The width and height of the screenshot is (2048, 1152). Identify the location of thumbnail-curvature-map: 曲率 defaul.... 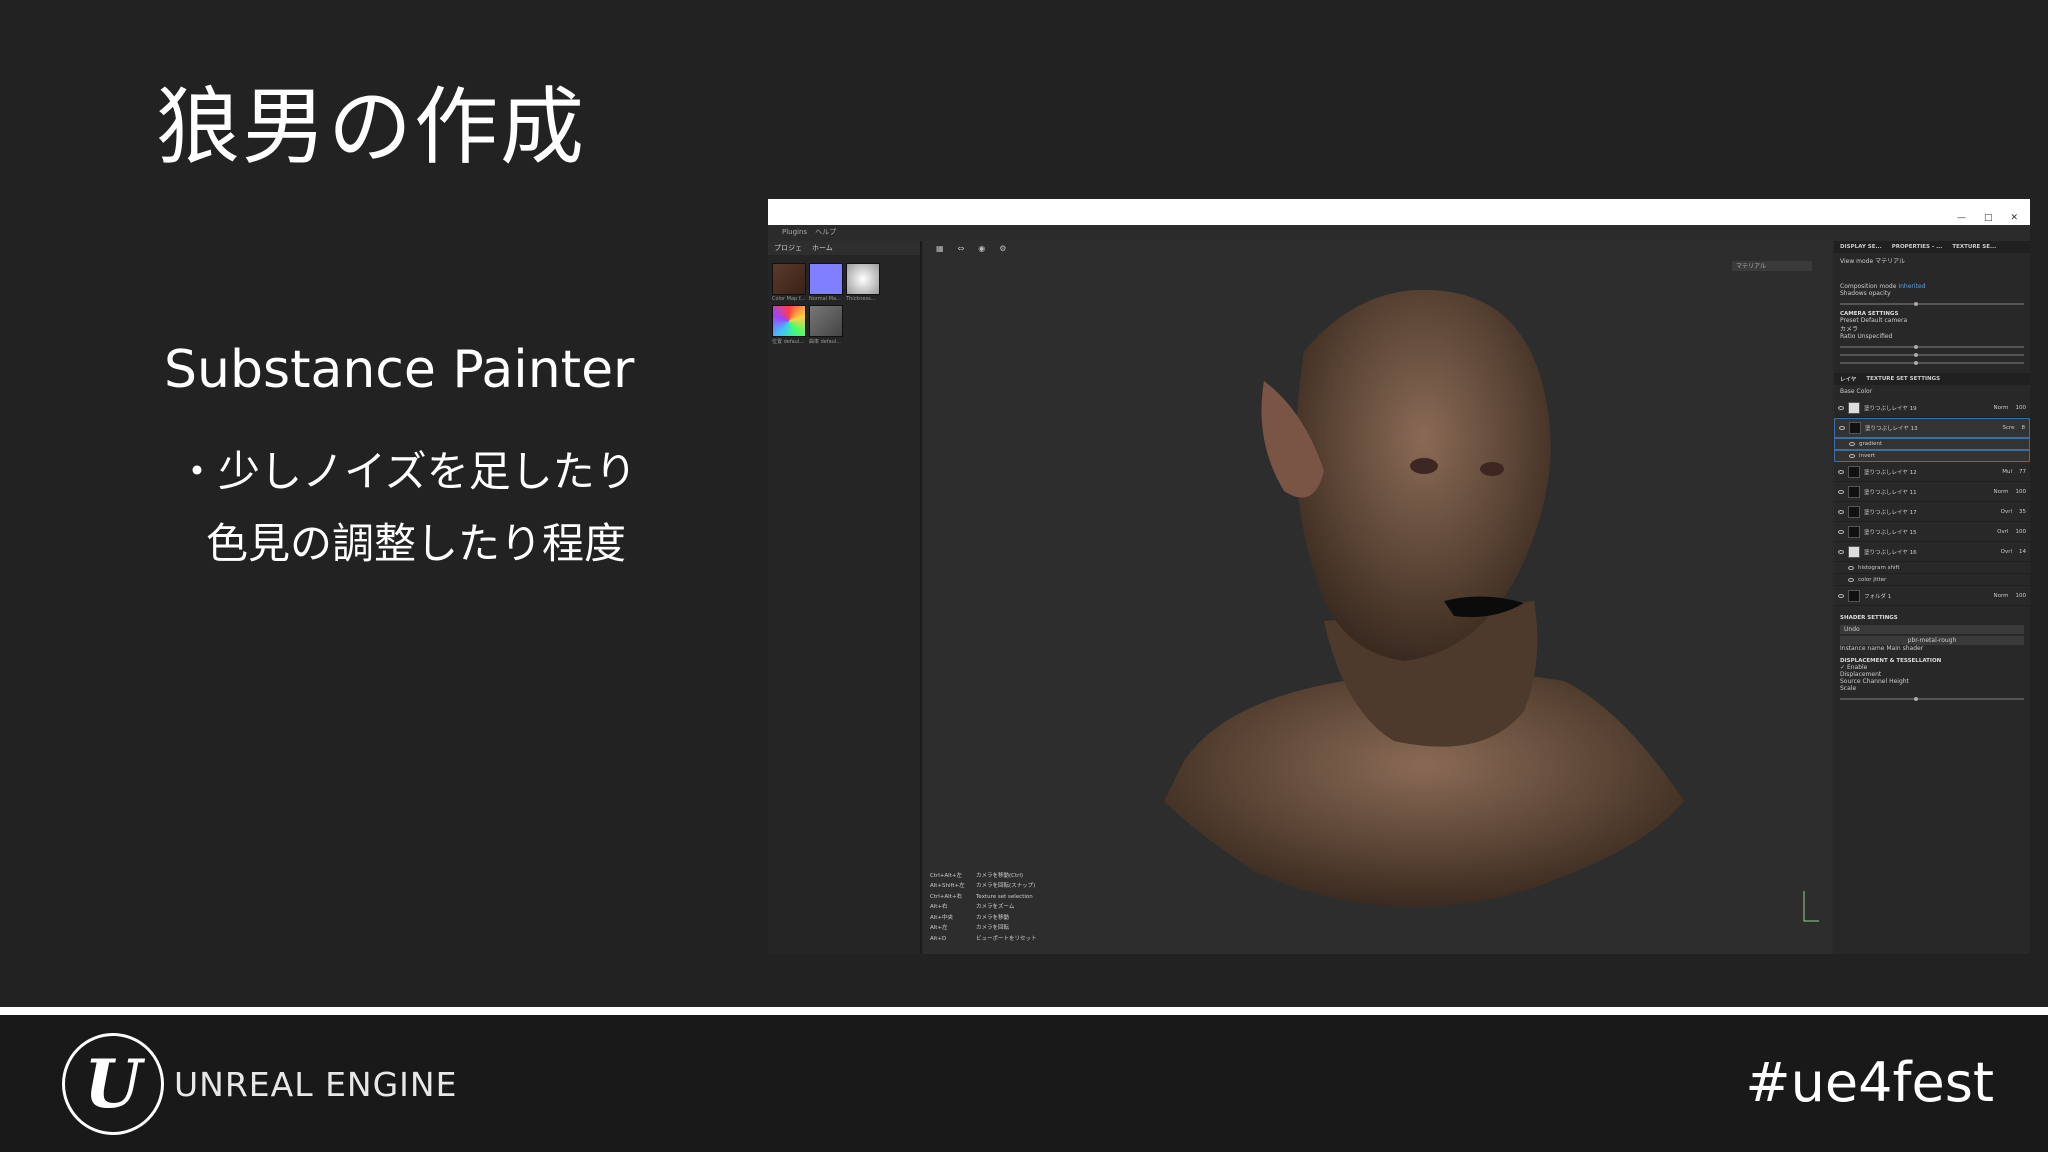
(826, 325).